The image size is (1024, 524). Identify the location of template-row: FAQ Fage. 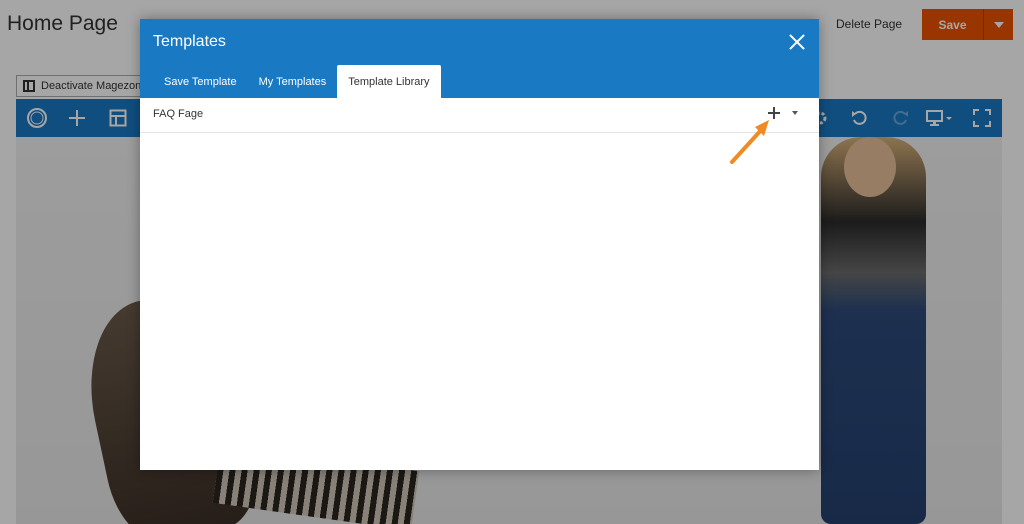
(479, 115).